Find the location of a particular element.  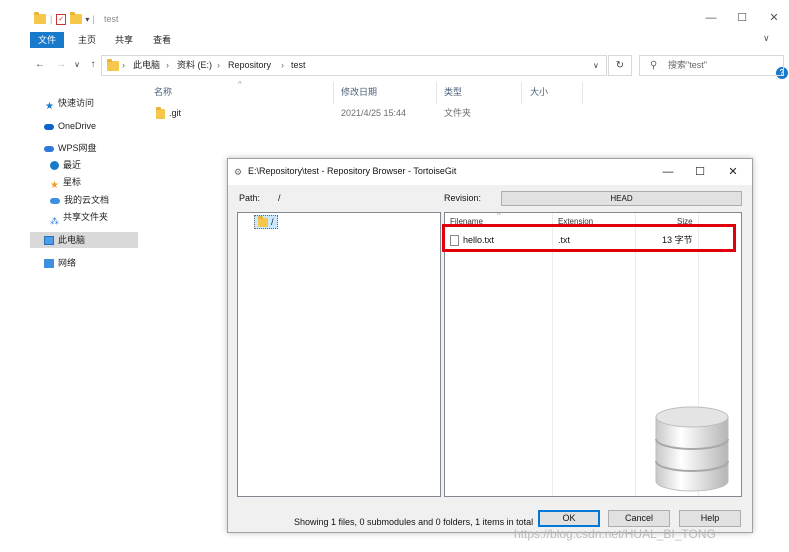

dialog-maximize-button: ☐ is located at coordinates (700, 172).